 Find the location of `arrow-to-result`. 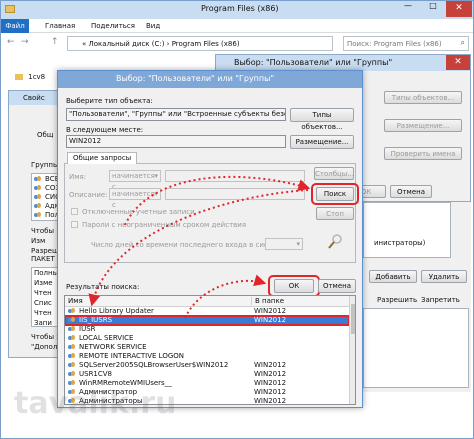

arrow-to-result is located at coordinates (198, 248).